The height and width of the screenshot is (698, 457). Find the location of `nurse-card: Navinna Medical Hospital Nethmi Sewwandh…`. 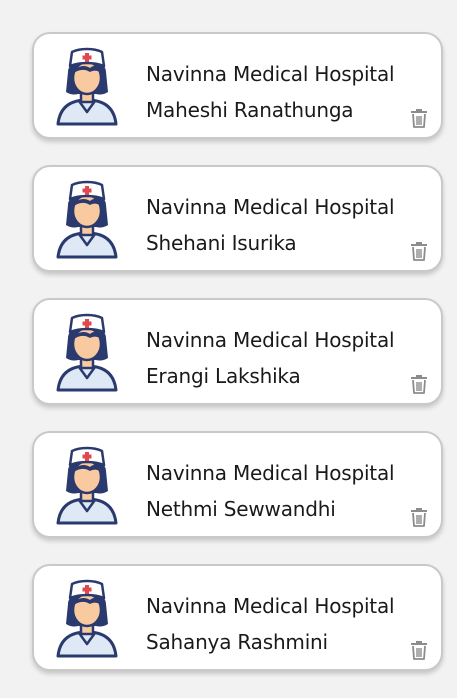

nurse-card: Navinna Medical Hospital Nethmi Sewwandh… is located at coordinates (237, 484).